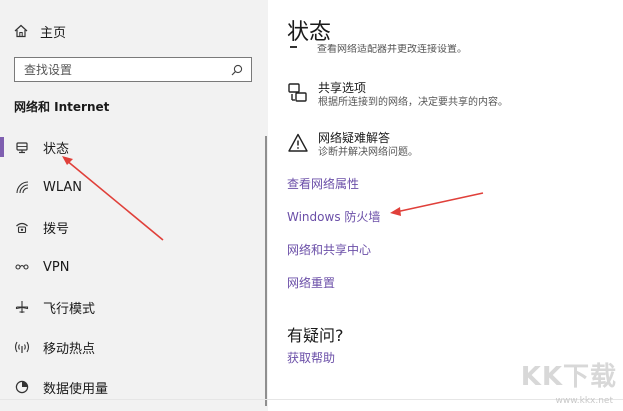 The height and width of the screenshot is (411, 623). Describe the element at coordinates (21, 31) in the screenshot. I see `home-icon` at that location.